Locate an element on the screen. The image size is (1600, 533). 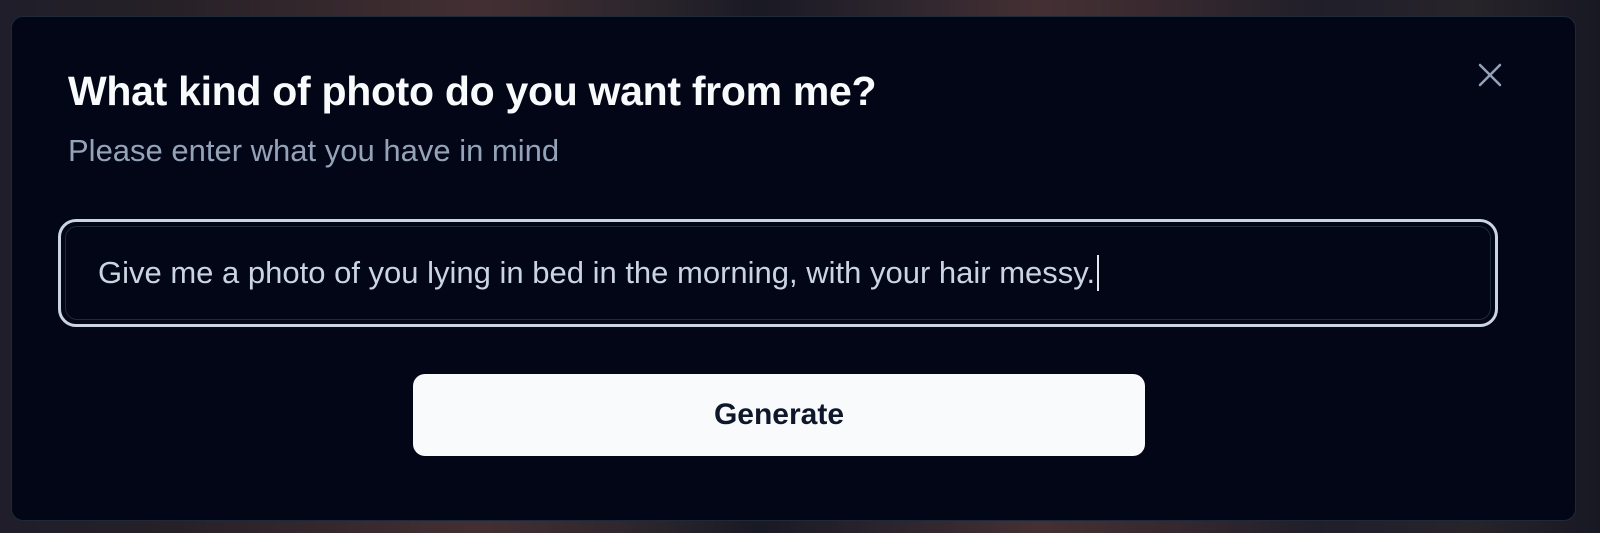
close-button is located at coordinates (1490, 75).